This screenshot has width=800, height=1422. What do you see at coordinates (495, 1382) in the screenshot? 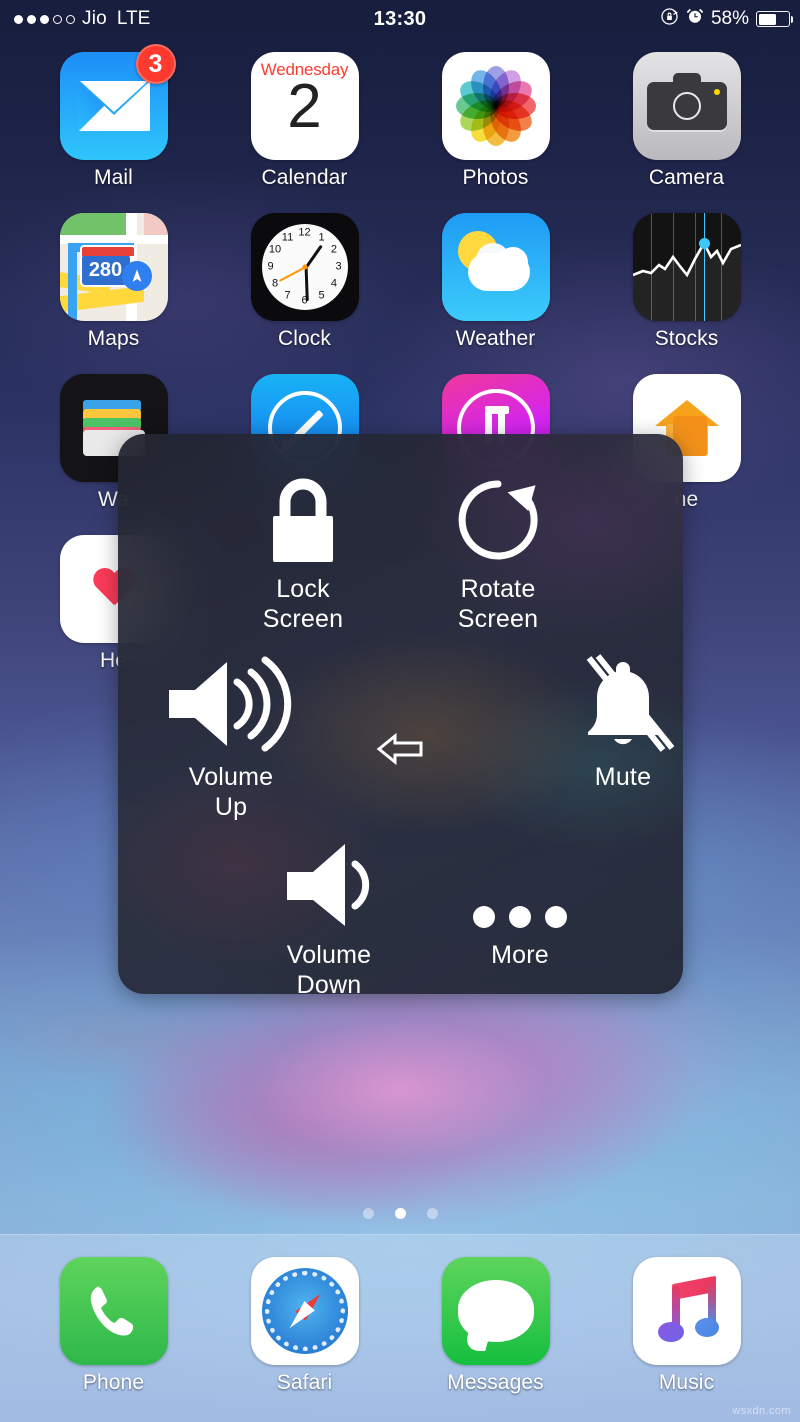
I see `dock-label: Messages` at bounding box center [495, 1382].